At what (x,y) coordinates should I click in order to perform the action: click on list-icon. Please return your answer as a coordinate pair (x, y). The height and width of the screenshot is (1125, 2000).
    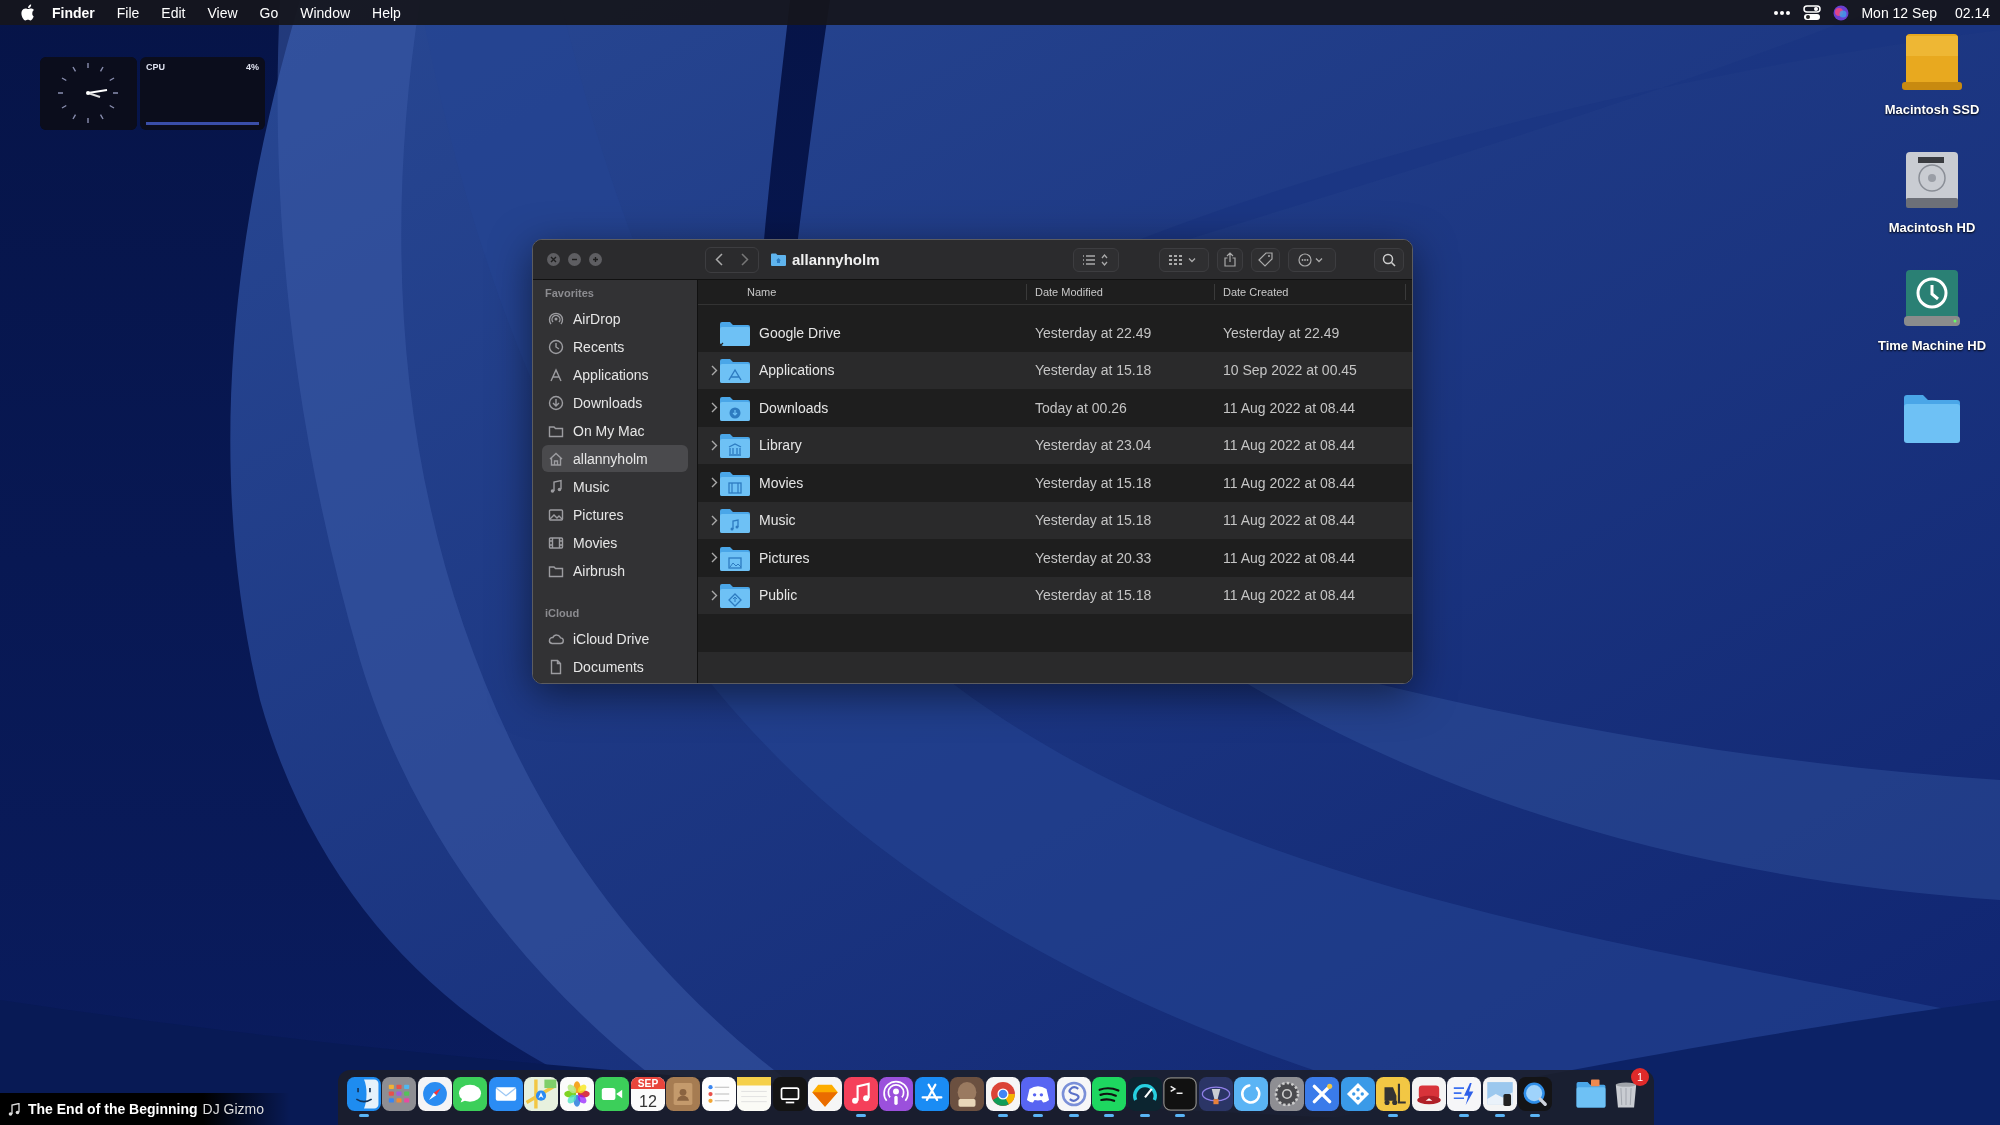
    Looking at the image, I should click on (1096, 259).